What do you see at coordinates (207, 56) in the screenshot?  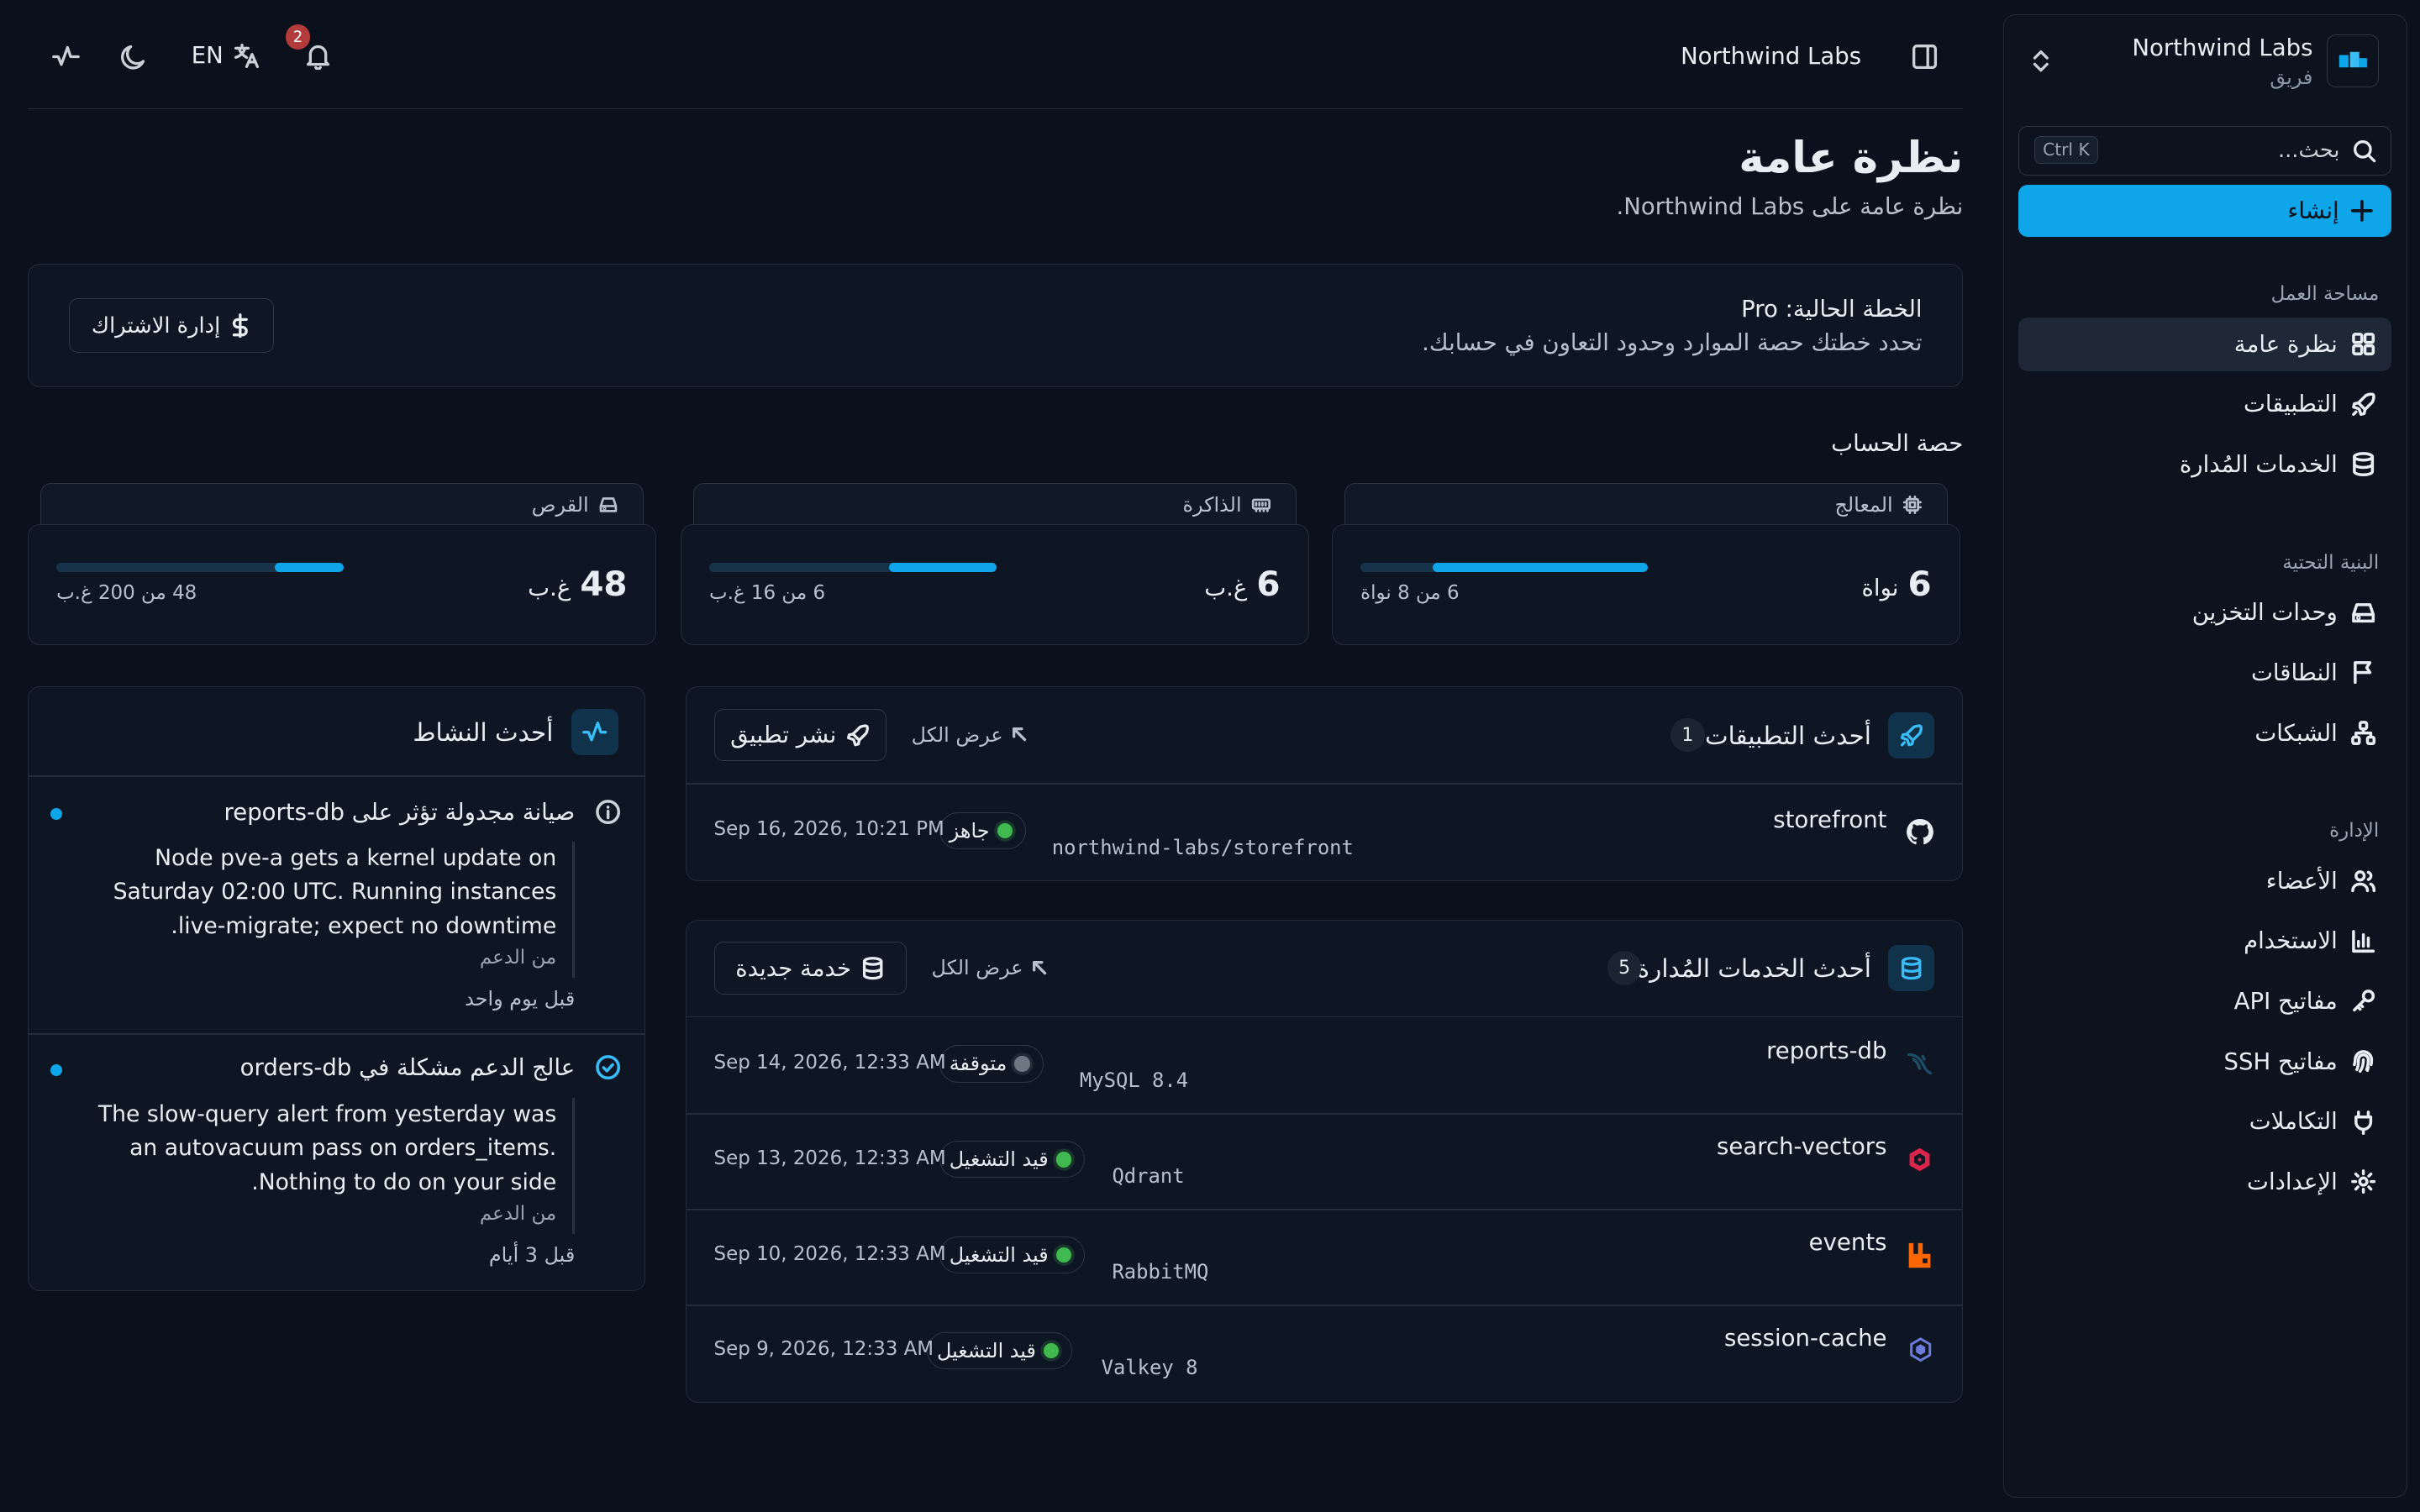 I see `language-code: EN` at bounding box center [207, 56].